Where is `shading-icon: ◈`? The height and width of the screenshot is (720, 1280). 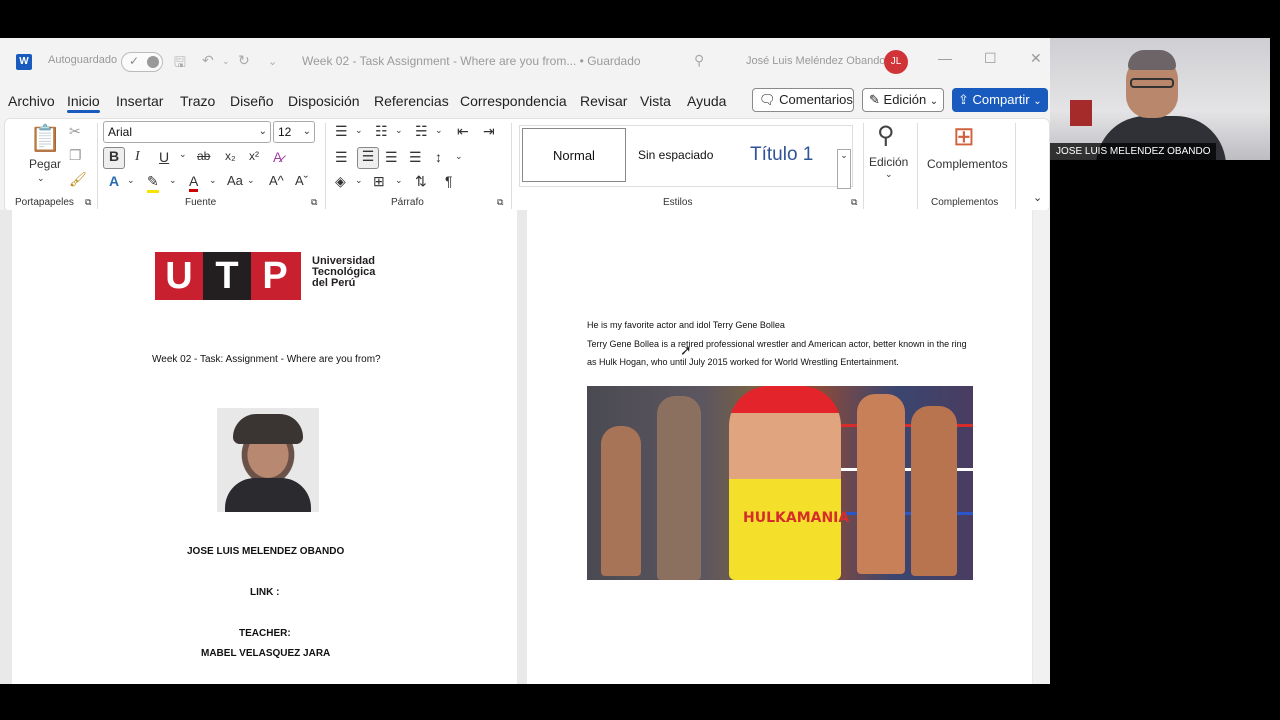
shading-icon: ◈ is located at coordinates (340, 181).